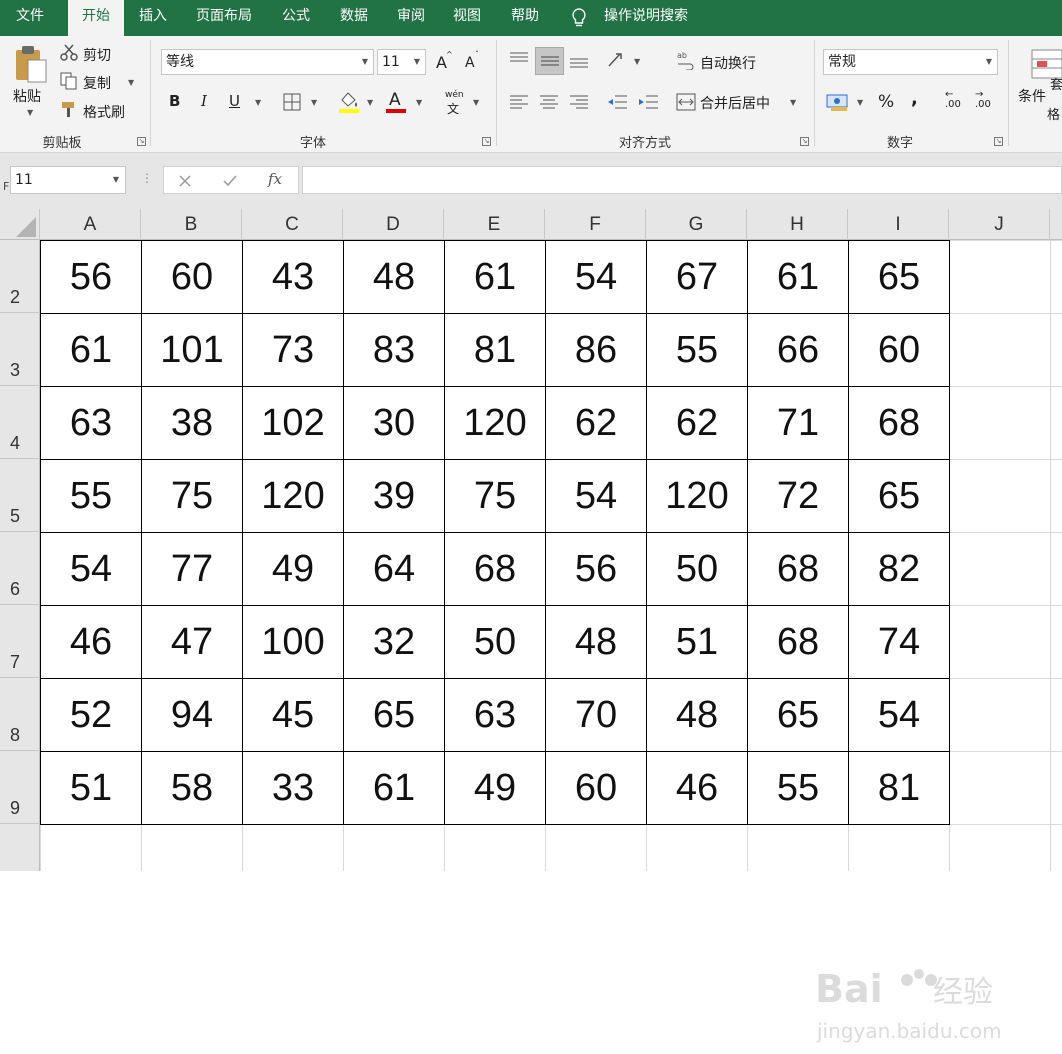 The width and height of the screenshot is (1062, 1054). Describe the element at coordinates (267, 62) in the screenshot. I see `font-name-combo: 等线 ▼` at that location.